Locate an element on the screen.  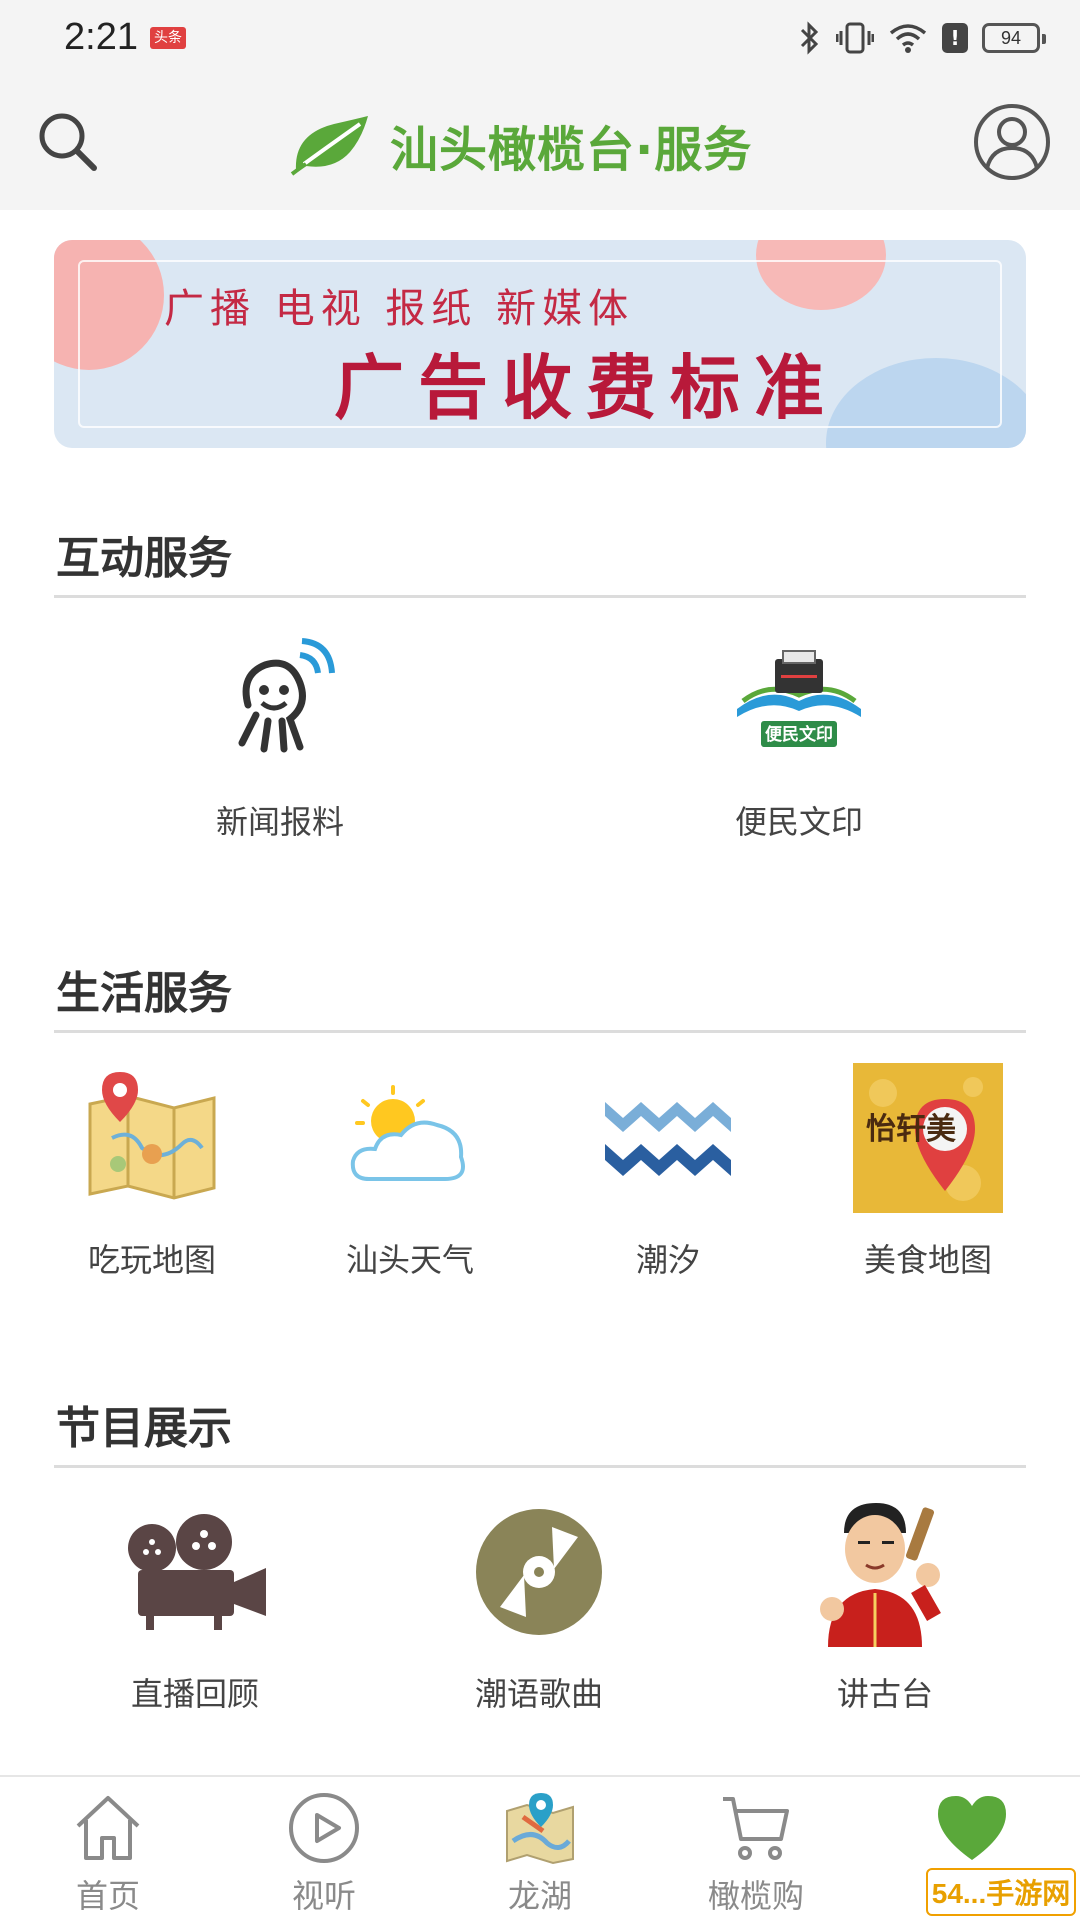
service-label: 新闻报料 is located at coordinates (279, 822).